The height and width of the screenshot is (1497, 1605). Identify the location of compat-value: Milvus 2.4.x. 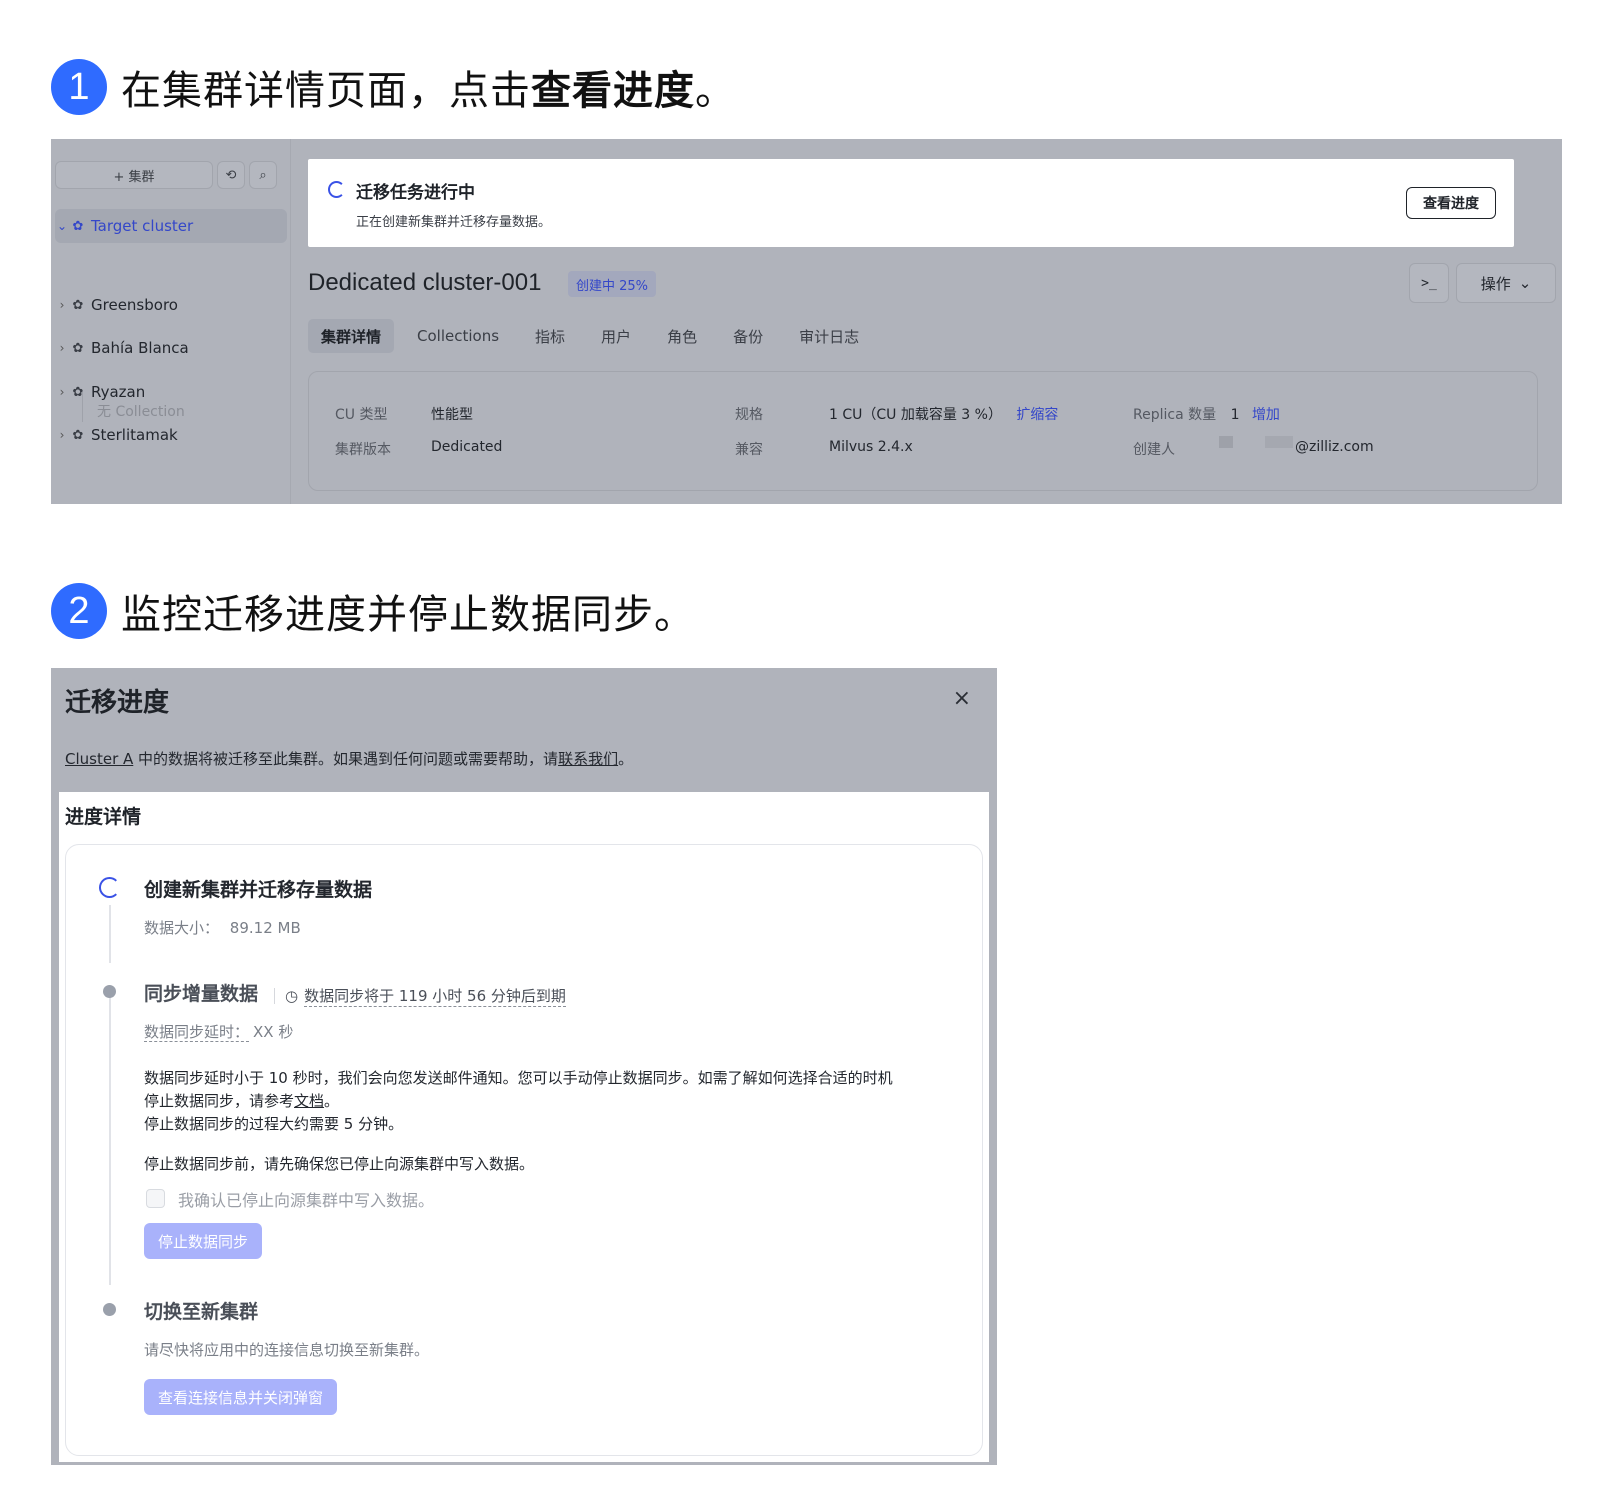
(871, 447).